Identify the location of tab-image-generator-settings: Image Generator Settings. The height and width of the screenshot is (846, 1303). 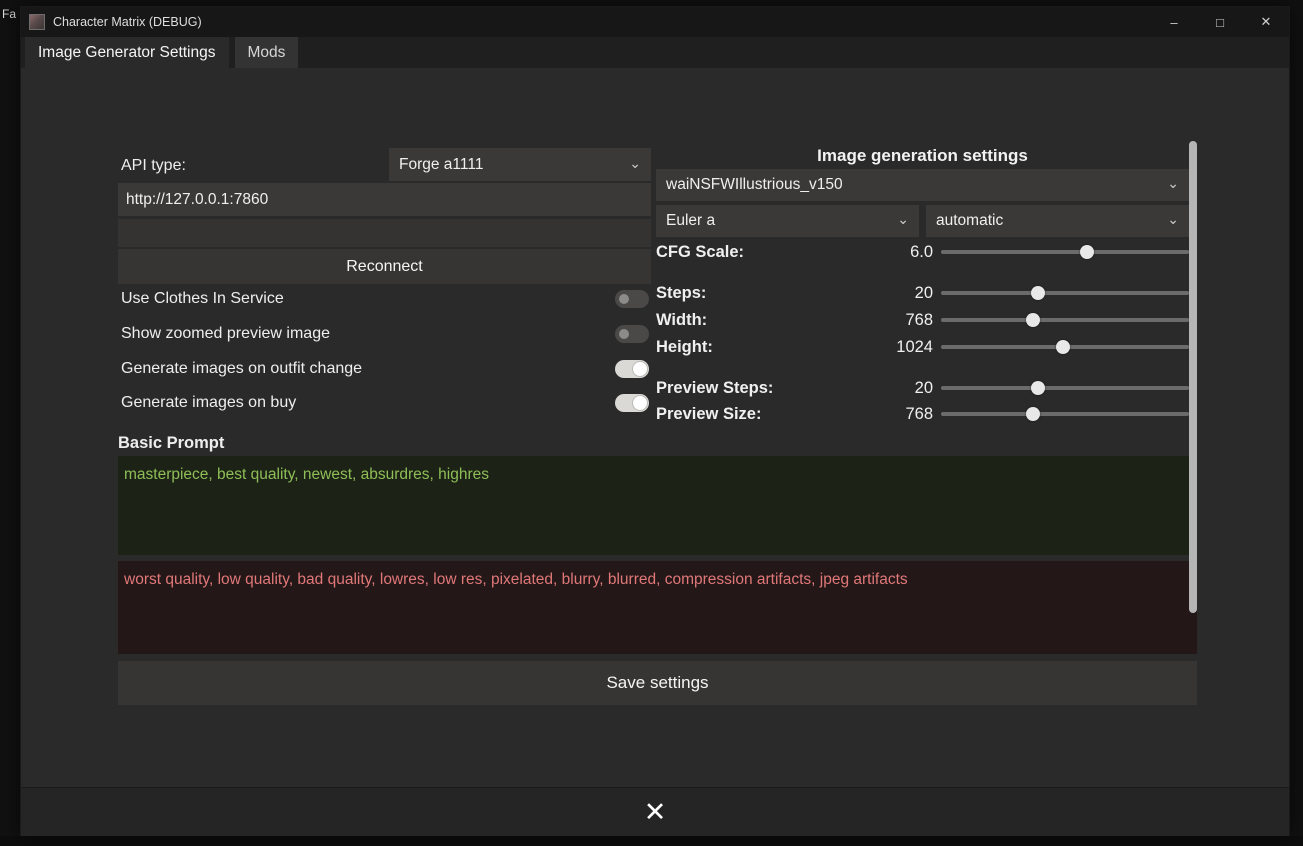
(127, 52).